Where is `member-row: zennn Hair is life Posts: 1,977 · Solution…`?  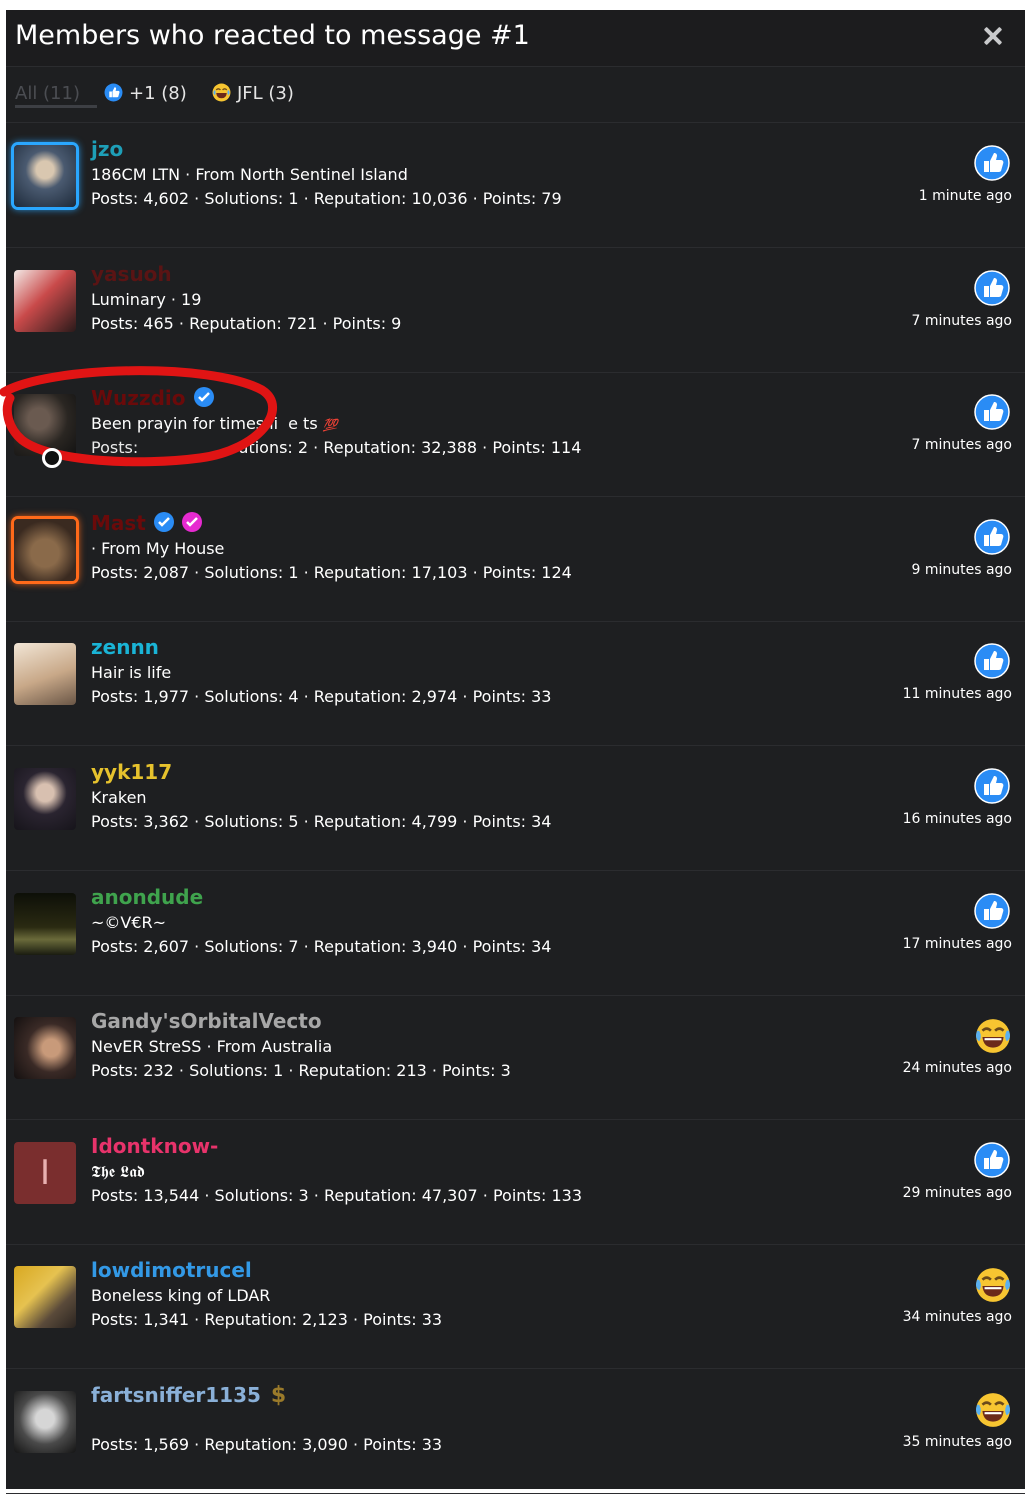 member-row: zennn Hair is life Posts: 1,977 · Solution… is located at coordinates (515, 684).